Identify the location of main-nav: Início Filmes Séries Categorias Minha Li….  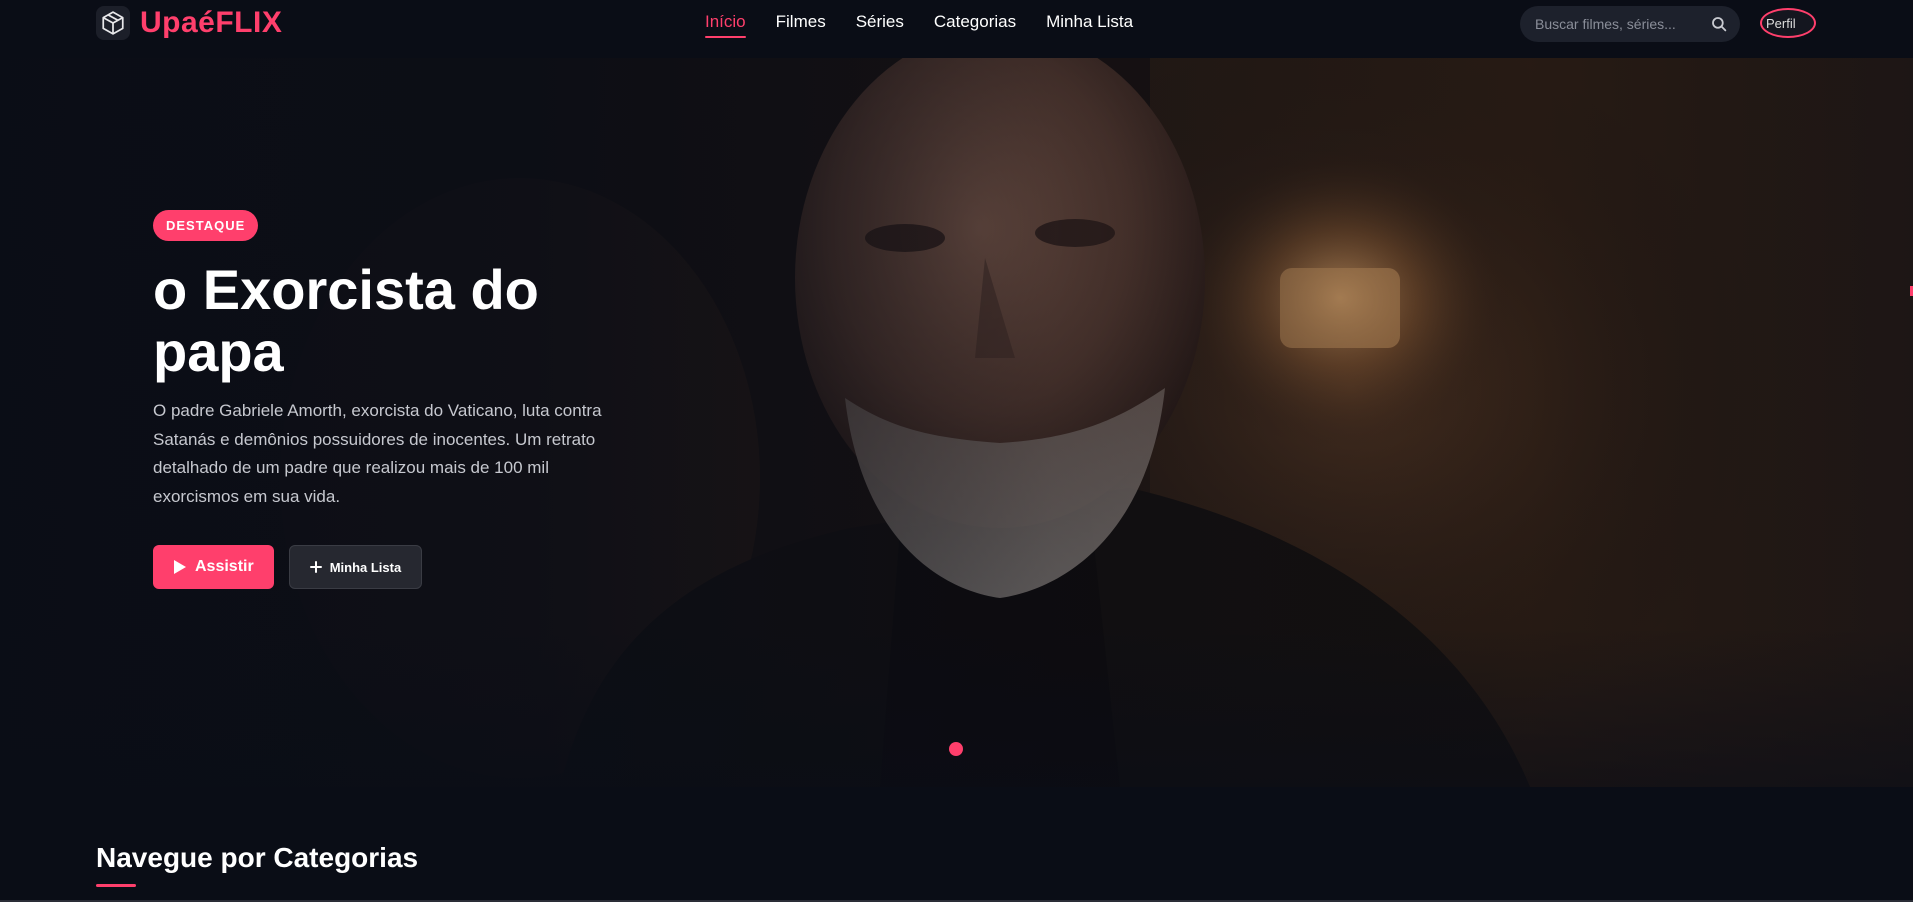
(934, 25).